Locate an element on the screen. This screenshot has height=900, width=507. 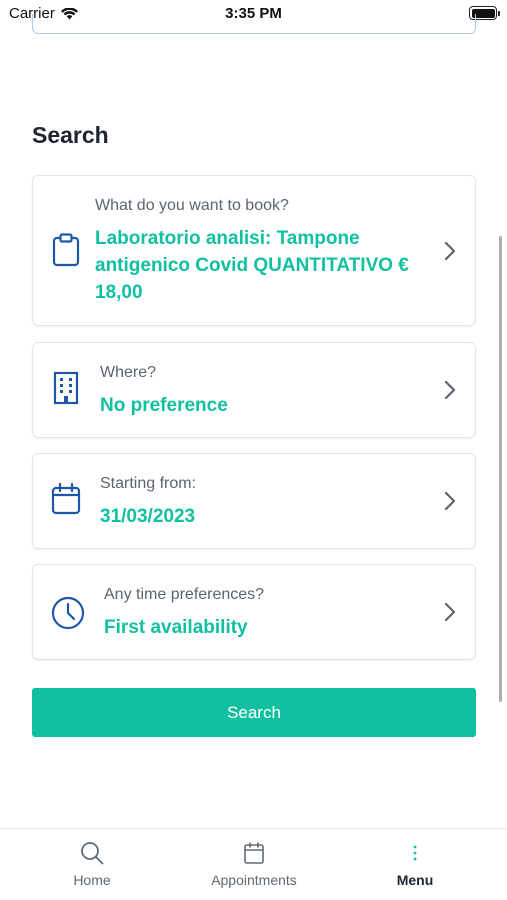
tab-home-label: Home is located at coordinates (92, 880).